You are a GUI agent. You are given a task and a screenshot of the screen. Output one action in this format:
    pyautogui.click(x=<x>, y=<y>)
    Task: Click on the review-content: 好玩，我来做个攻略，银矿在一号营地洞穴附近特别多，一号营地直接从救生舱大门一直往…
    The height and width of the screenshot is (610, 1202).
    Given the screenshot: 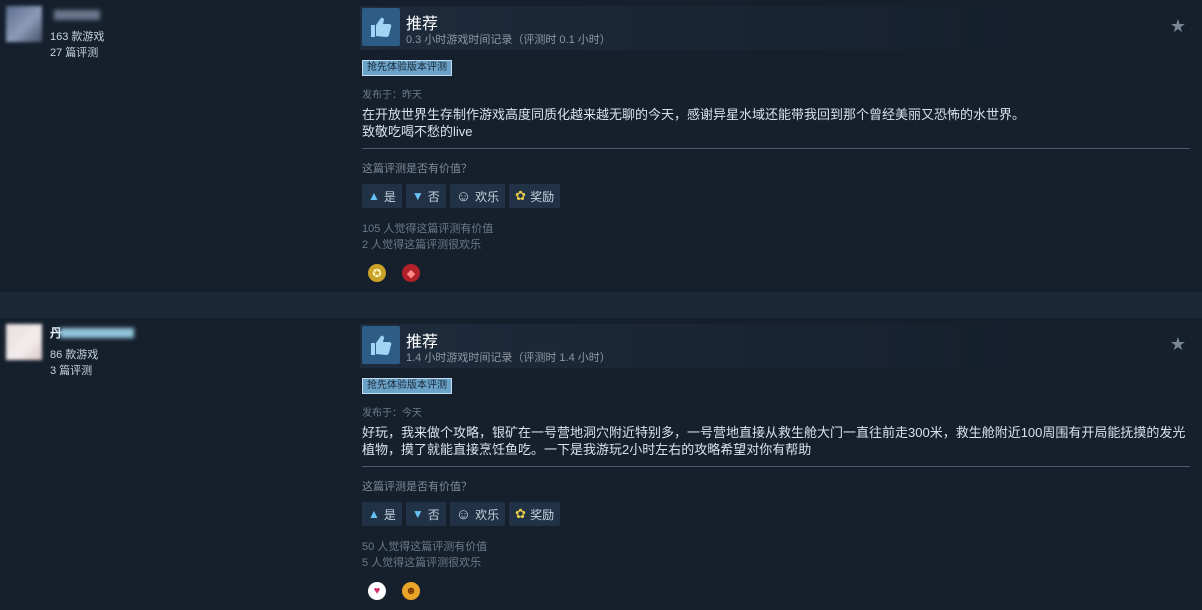 What is the action you would take?
    pyautogui.click(x=777, y=441)
    